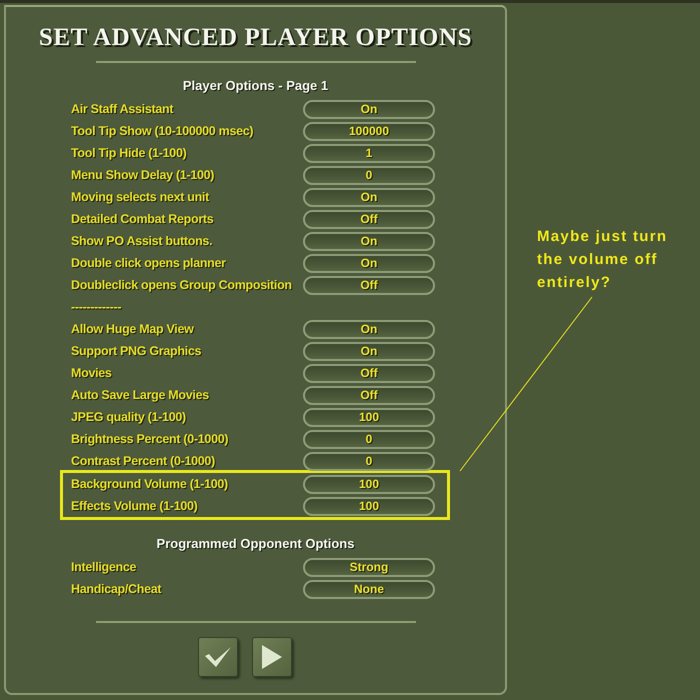  Describe the element at coordinates (104, 567) in the screenshot. I see `option-label: Intelligence` at that location.